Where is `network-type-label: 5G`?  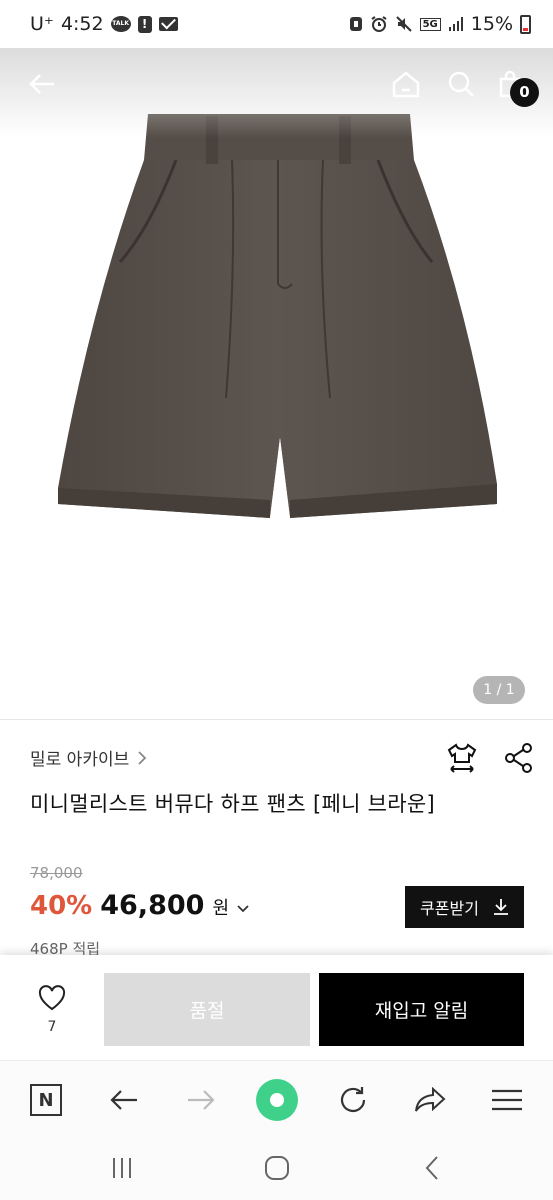 network-type-label: 5G is located at coordinates (430, 24).